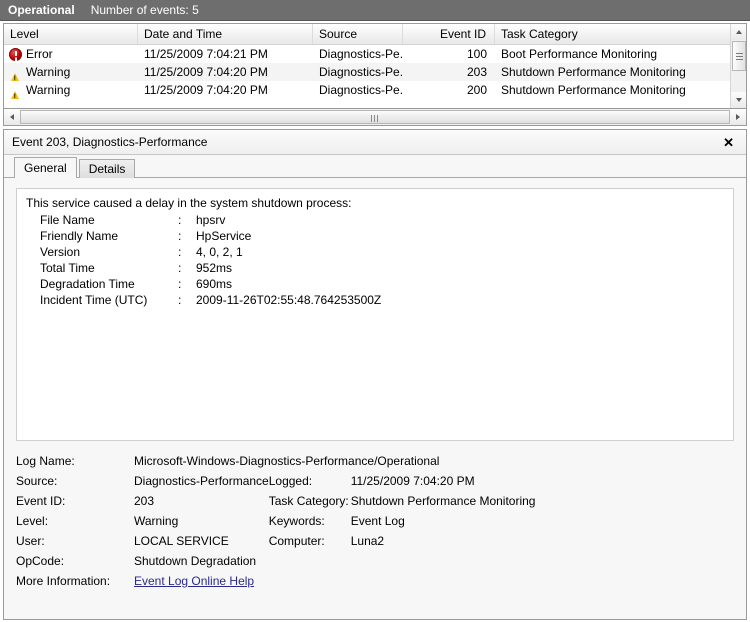  Describe the element at coordinates (449, 34) in the screenshot. I see `column-header-event-id: Event ID` at that location.